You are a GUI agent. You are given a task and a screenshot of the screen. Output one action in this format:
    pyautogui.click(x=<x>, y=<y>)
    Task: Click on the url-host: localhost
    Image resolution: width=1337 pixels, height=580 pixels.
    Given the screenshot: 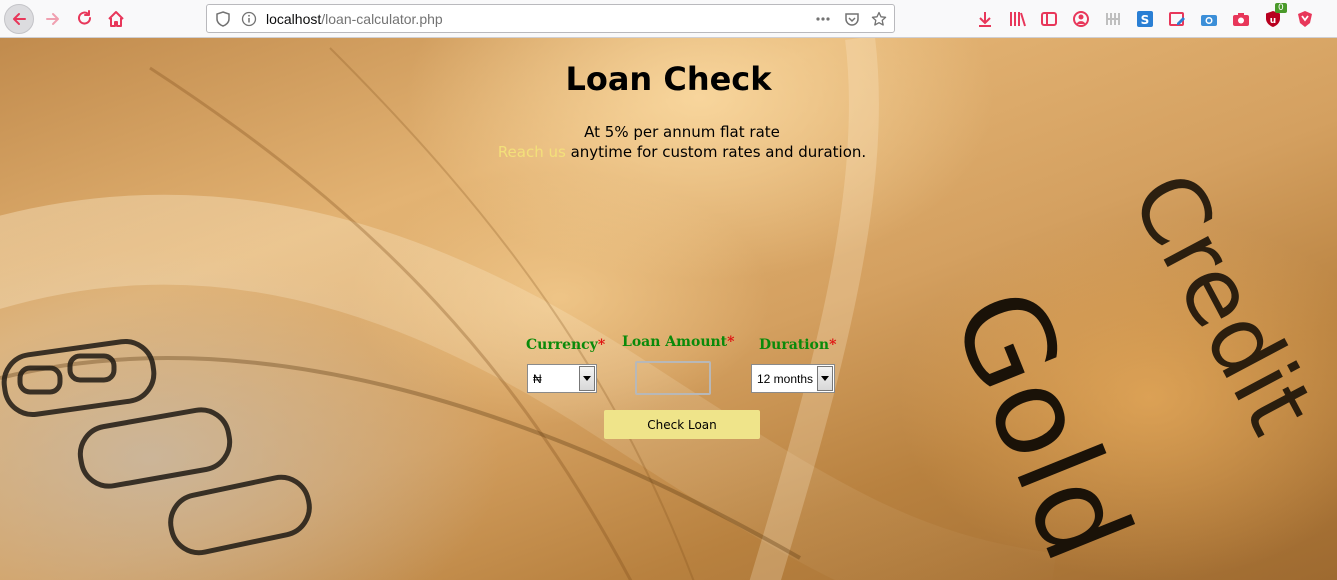 What is the action you would take?
    pyautogui.click(x=294, y=19)
    